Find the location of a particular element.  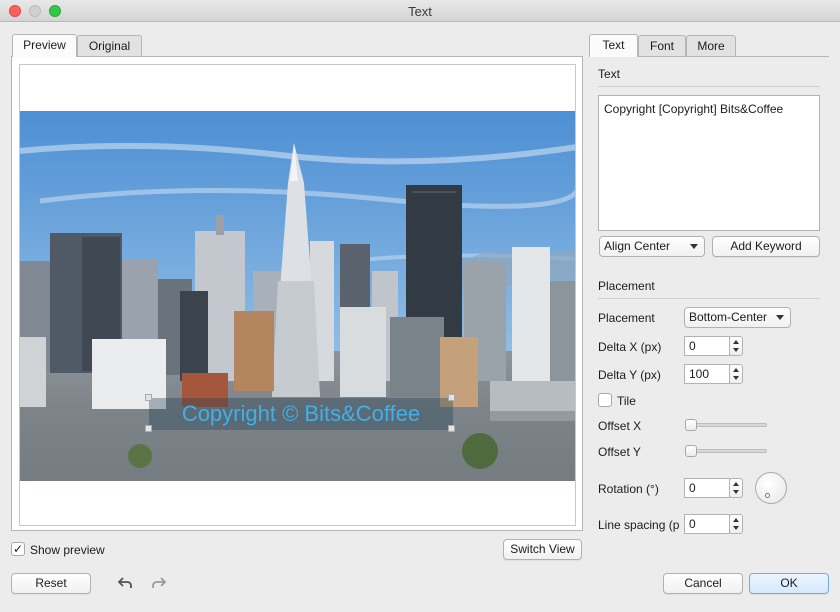

rotation-dial is located at coordinates (771, 488).